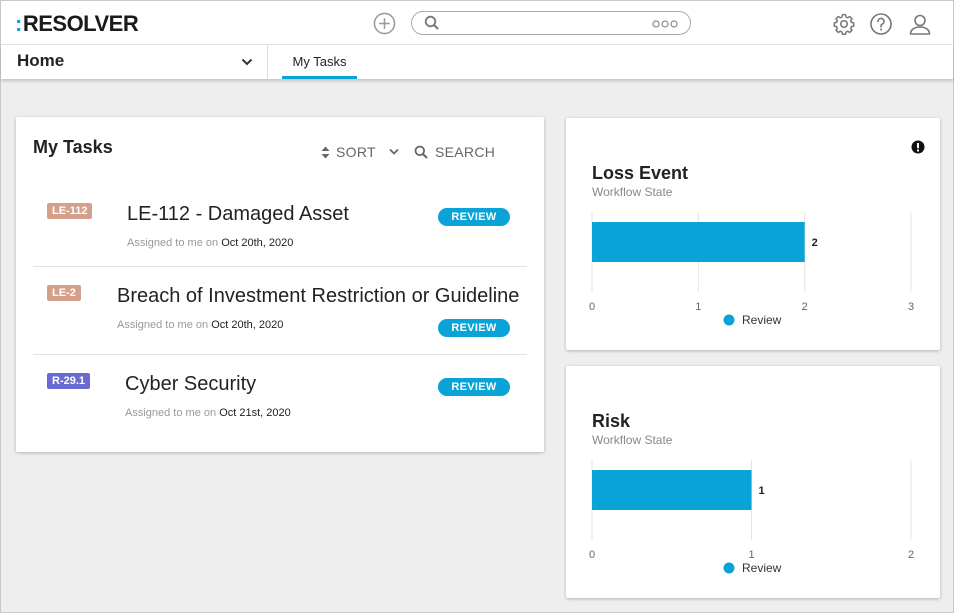 The width and height of the screenshot is (954, 613). Describe the element at coordinates (920, 24) in the screenshot. I see `user-profile-icon` at that location.